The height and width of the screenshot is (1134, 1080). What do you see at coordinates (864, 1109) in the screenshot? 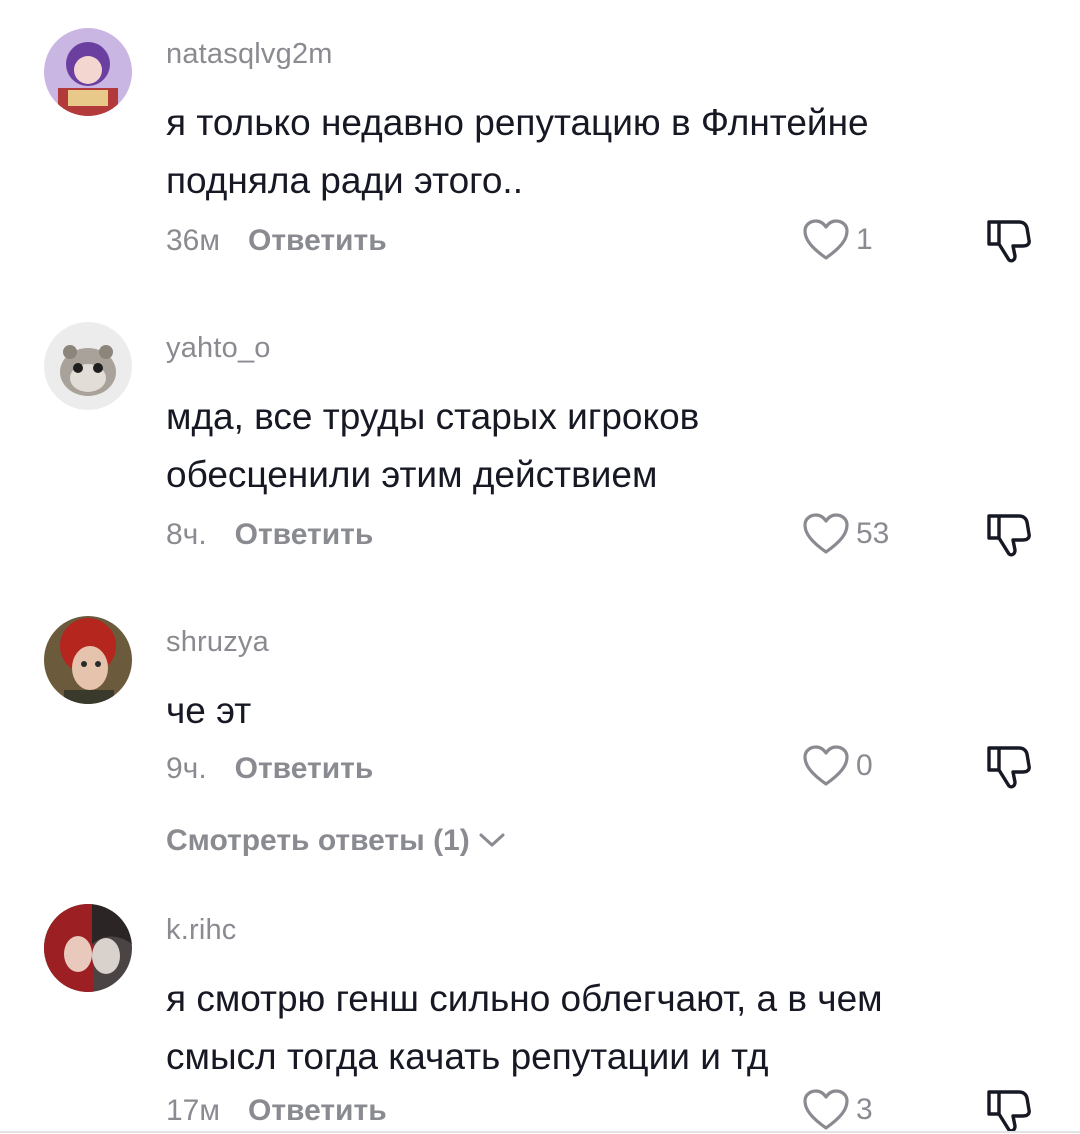
I see `like-count: 3` at bounding box center [864, 1109].